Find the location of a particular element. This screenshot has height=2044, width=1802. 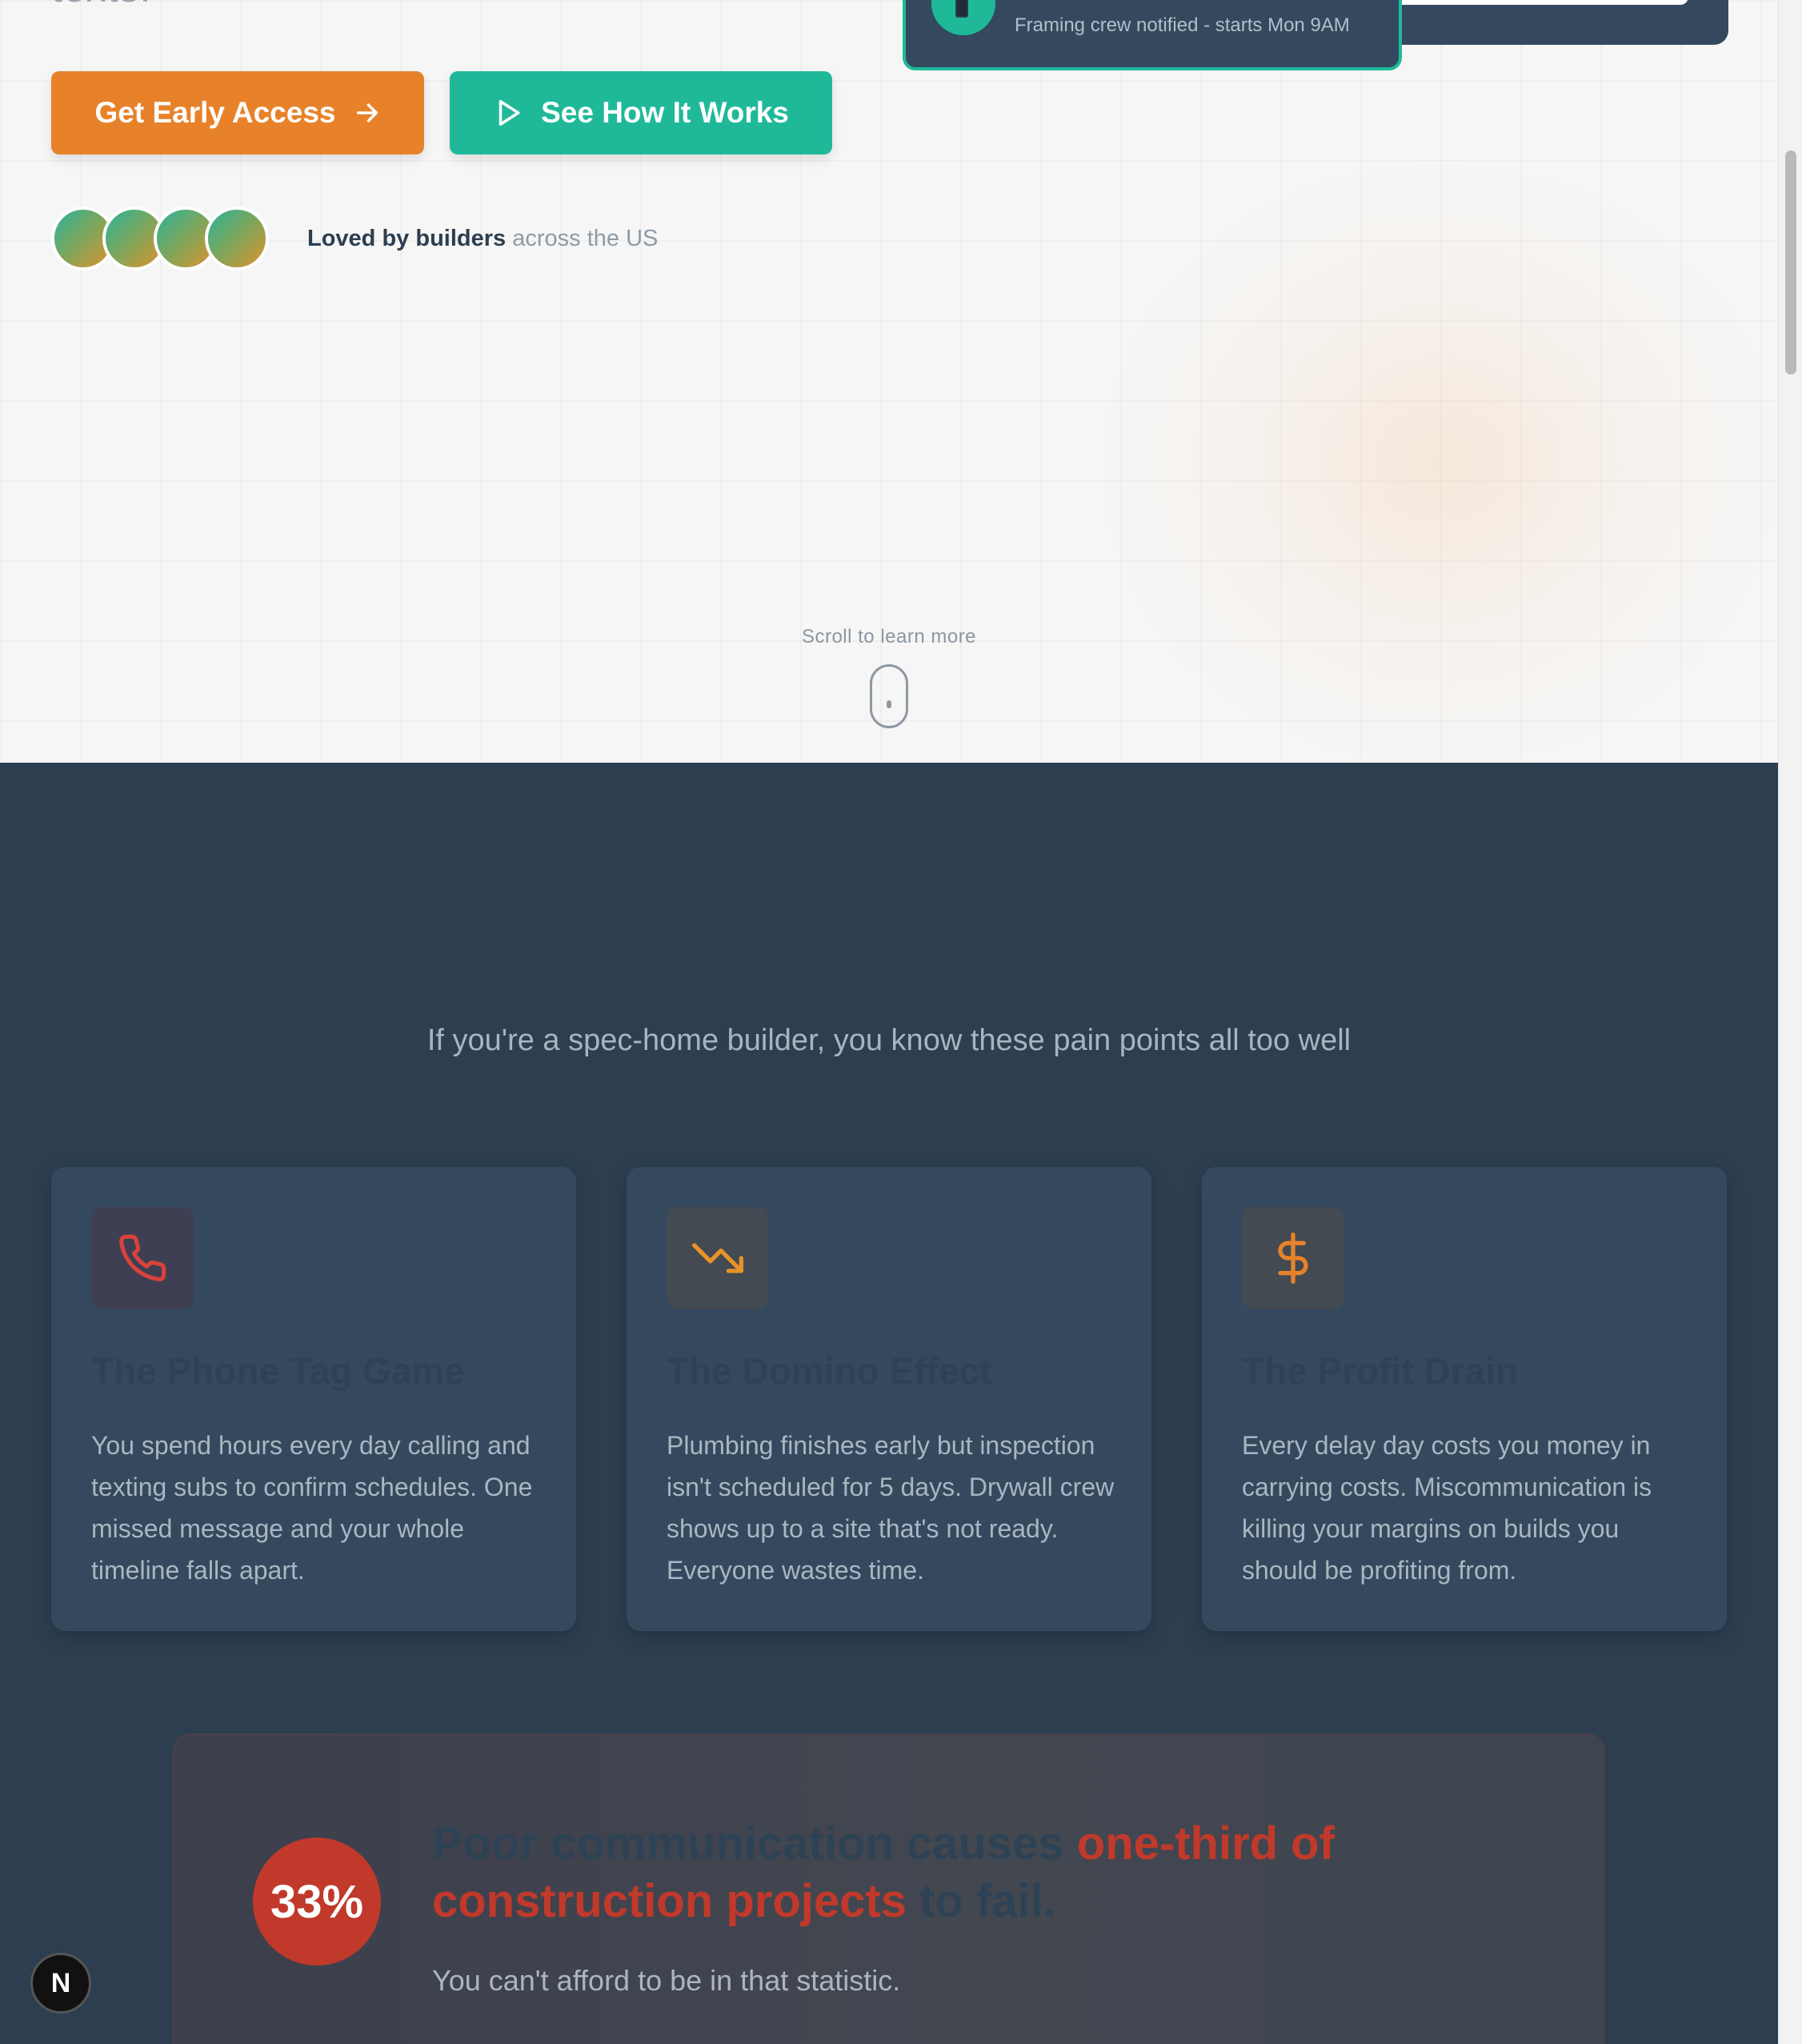

card-title: The Profit Drain is located at coordinates (1380, 1371).